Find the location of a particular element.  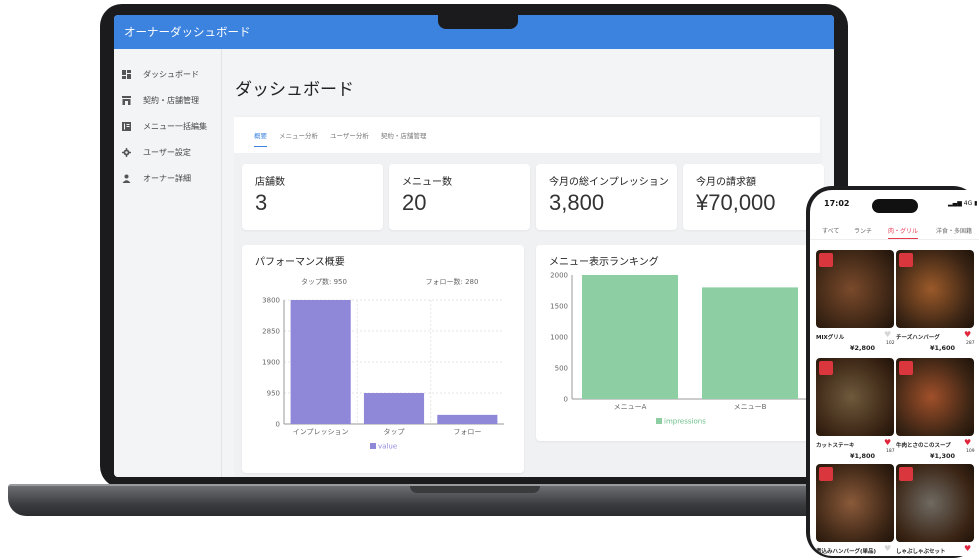

menu-item-card: チーズハンバーグ ♥ ¥1,600 287 is located at coordinates (936, 301).